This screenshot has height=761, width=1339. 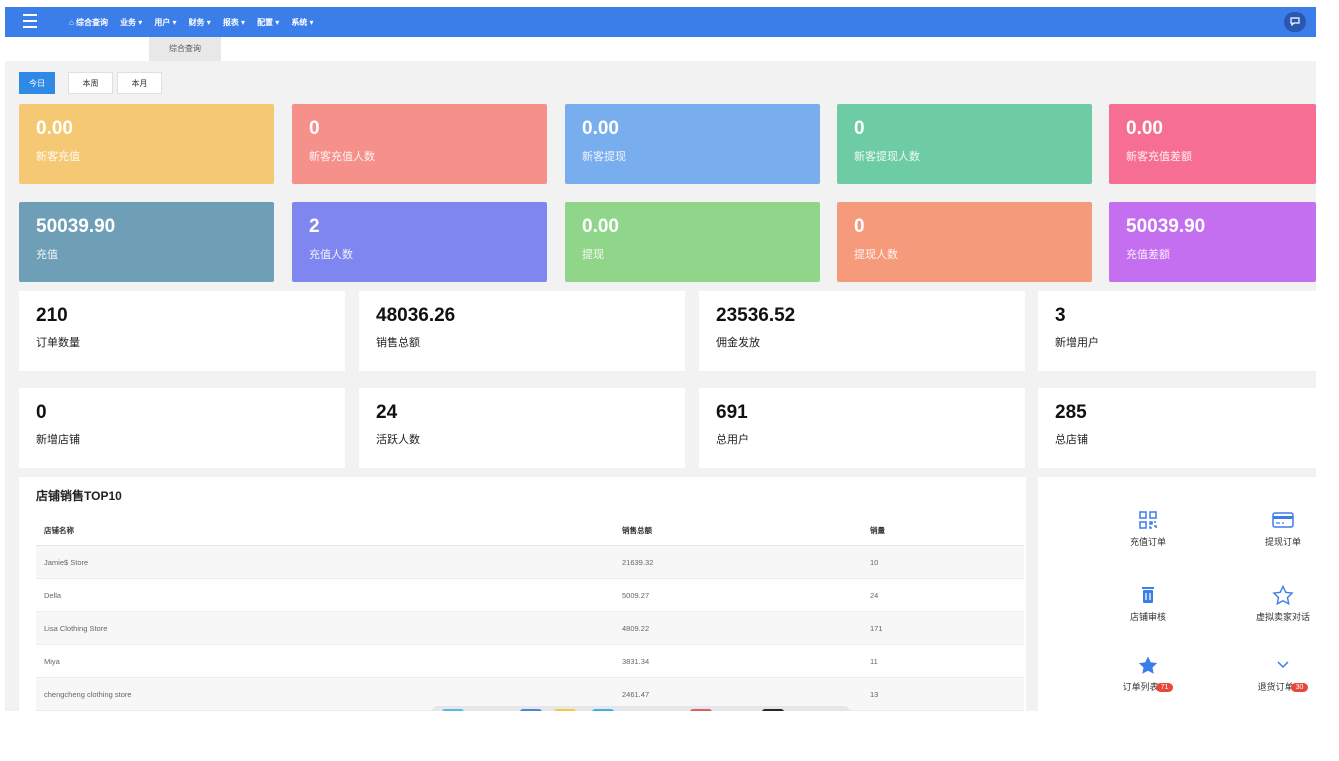 I want to click on credit-card-icon, so click(x=1283, y=520).